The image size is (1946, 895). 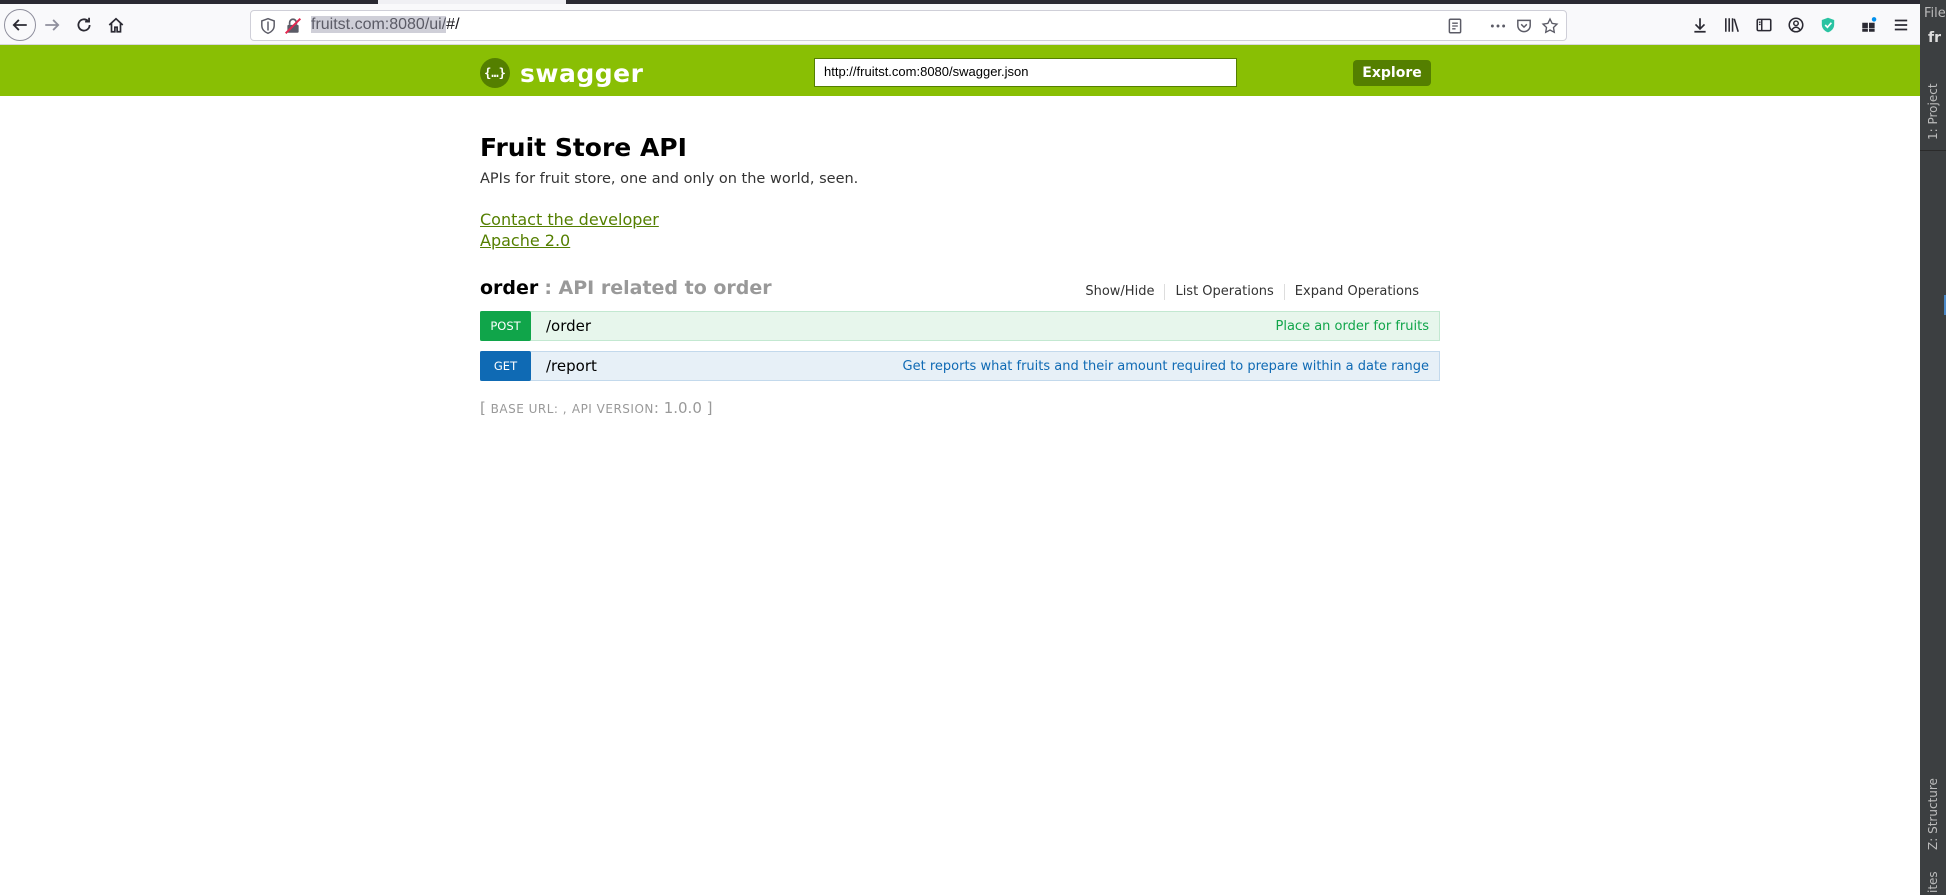 What do you see at coordinates (568, 326) in the screenshot?
I see `operation-path: /order` at bounding box center [568, 326].